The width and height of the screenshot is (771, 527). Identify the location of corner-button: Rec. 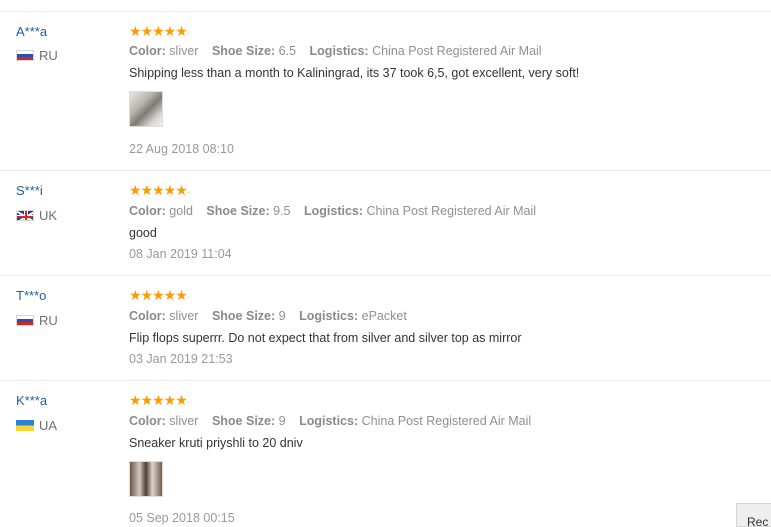
(753, 515).